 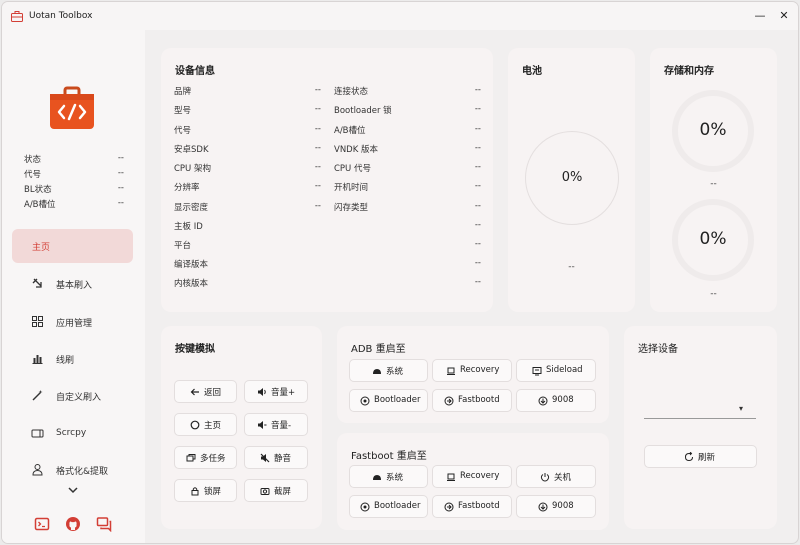 I want to click on mute-icon, so click(x=265, y=458).